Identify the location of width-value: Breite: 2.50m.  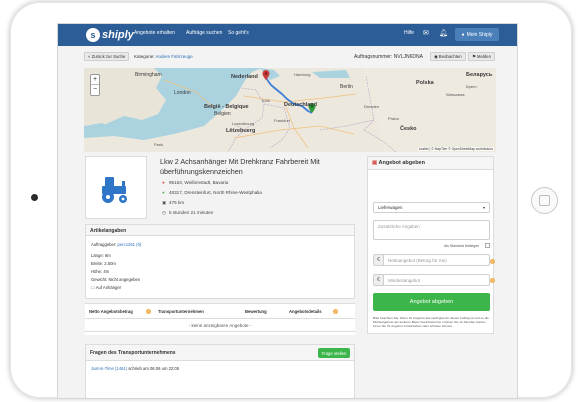
(103, 263).